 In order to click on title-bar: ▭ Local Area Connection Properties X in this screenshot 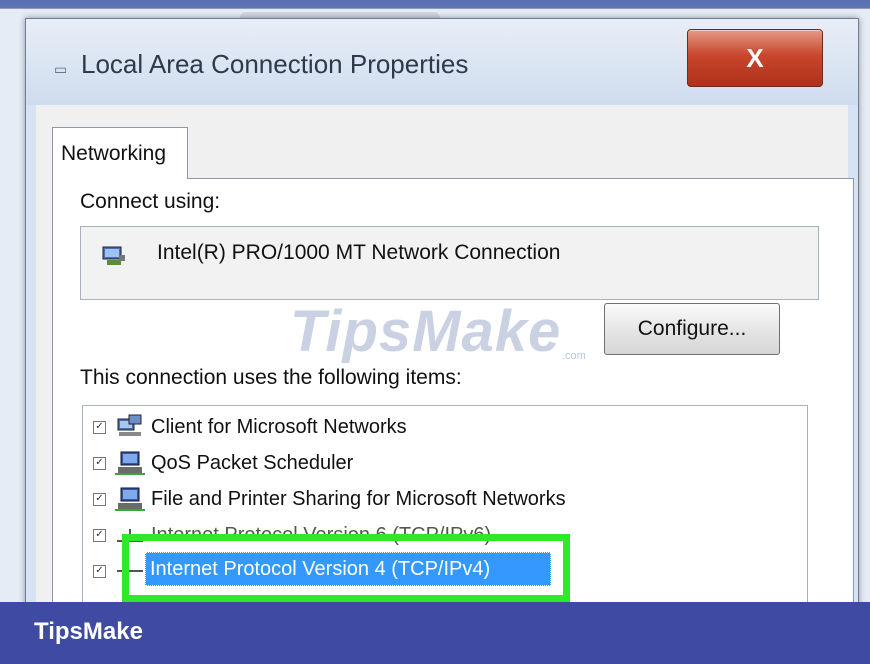, I will do `click(442, 62)`.